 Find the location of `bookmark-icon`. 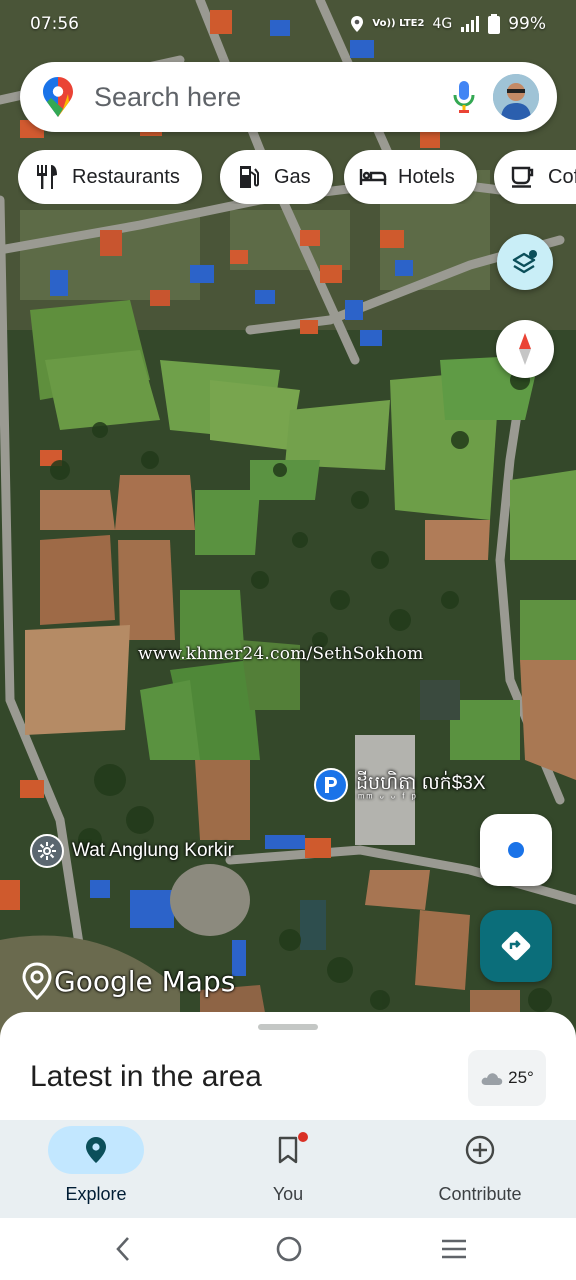

bookmark-icon is located at coordinates (288, 1150).